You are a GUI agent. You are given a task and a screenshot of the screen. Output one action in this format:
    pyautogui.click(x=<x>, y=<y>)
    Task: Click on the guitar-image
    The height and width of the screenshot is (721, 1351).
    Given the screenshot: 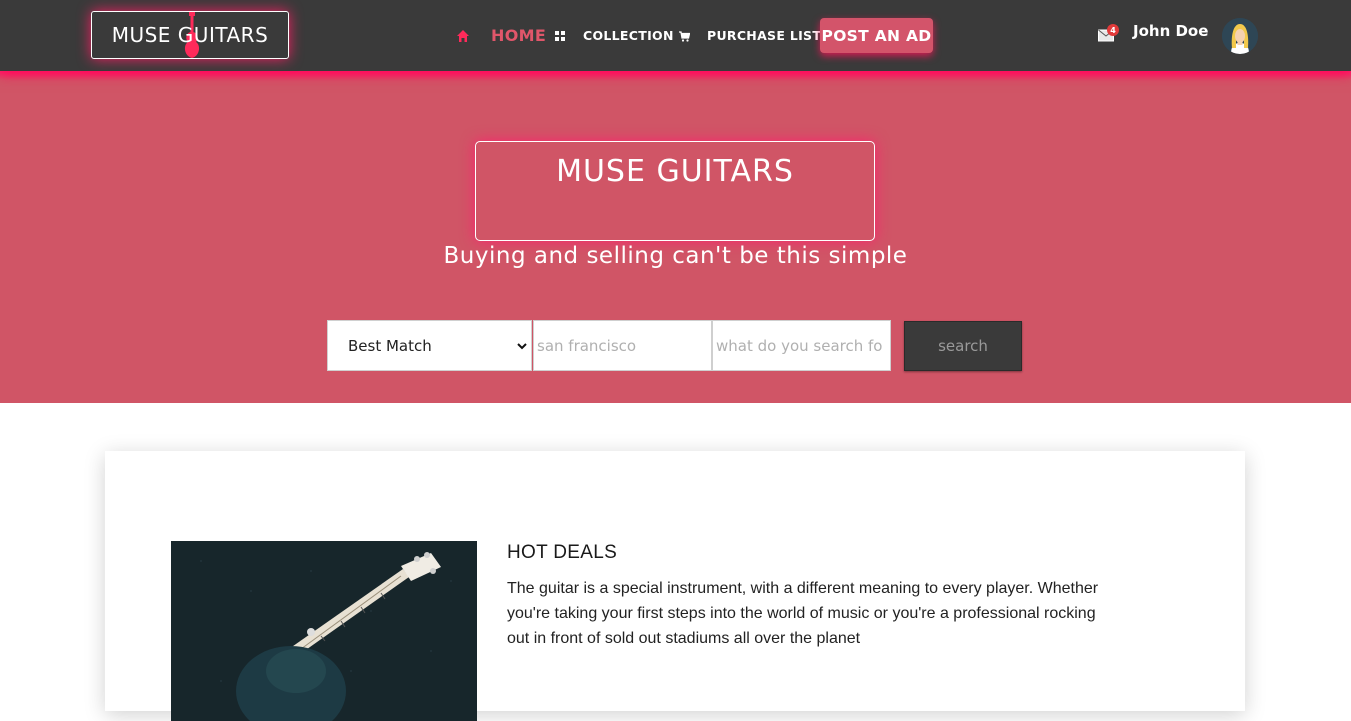 What is the action you would take?
    pyautogui.click(x=324, y=631)
    